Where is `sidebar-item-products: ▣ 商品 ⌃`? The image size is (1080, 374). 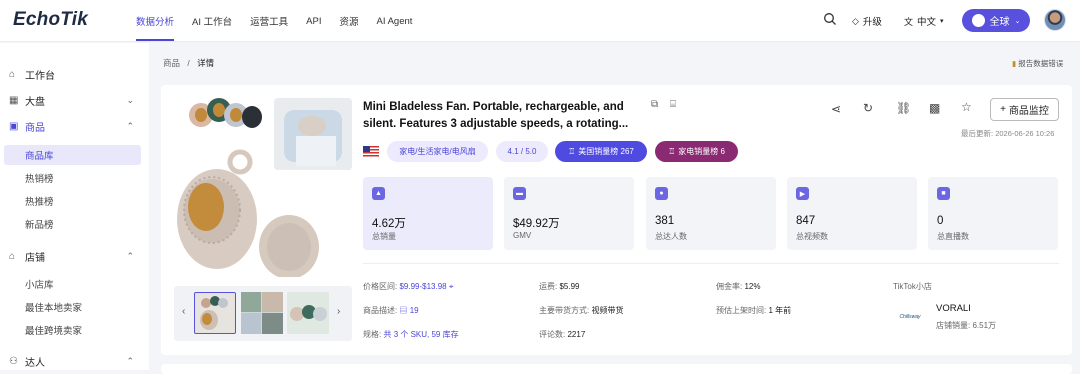 sidebar-item-products: ▣ 商品 ⌃ is located at coordinates (74, 126).